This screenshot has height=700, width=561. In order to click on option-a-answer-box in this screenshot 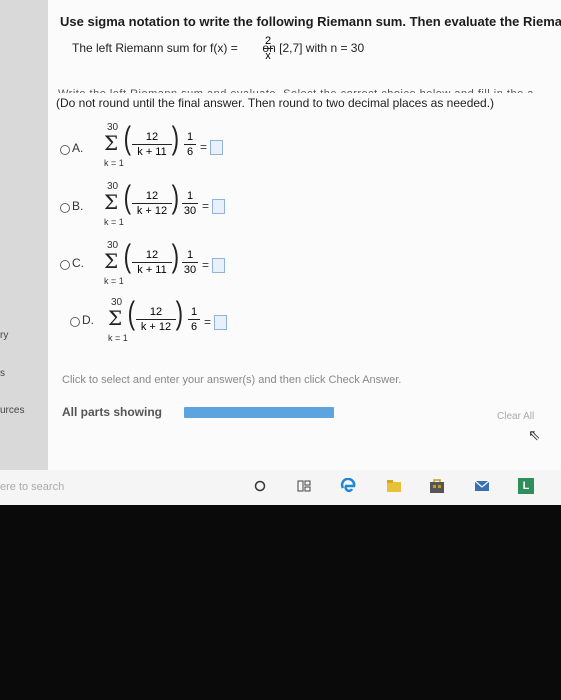, I will do `click(216, 147)`.